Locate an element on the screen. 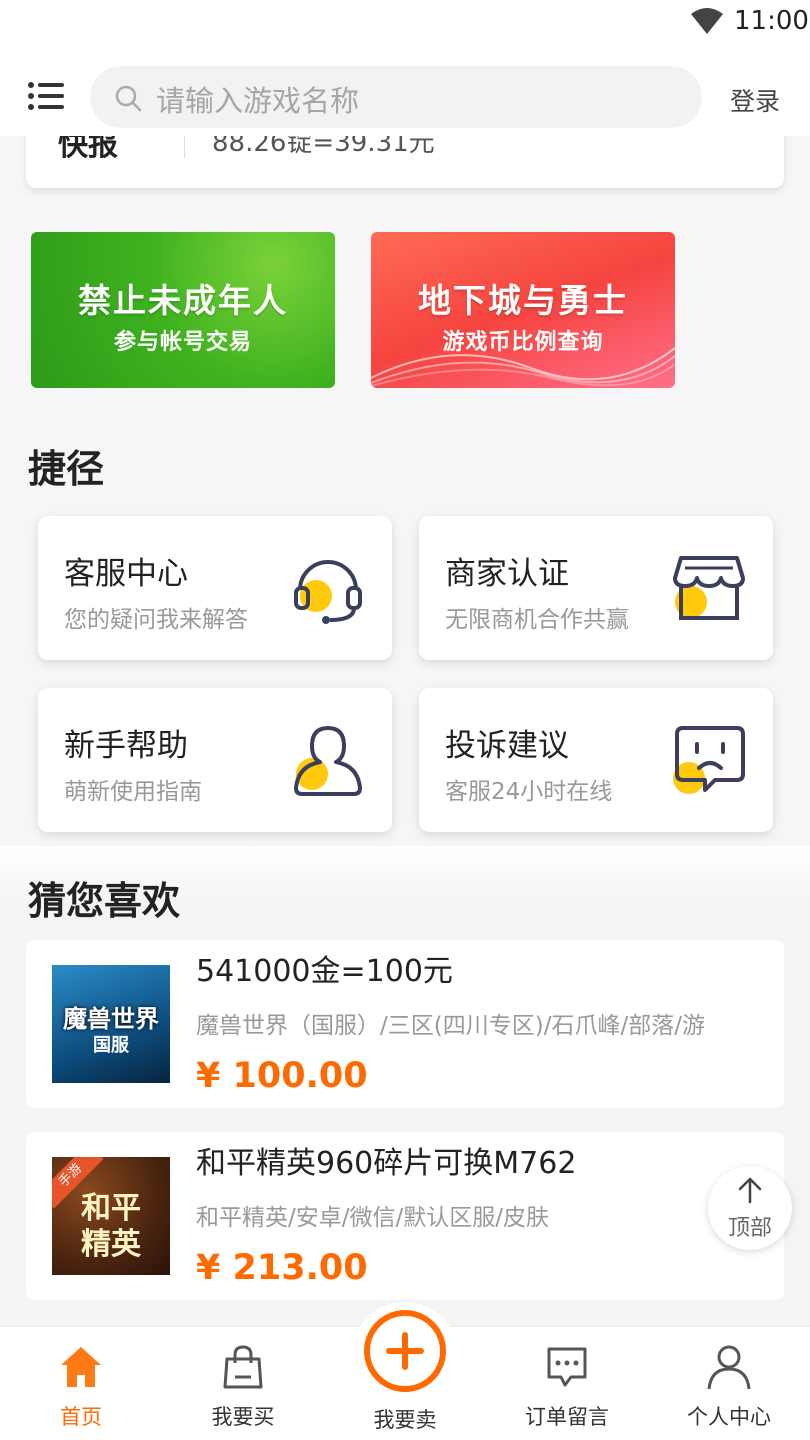 This screenshot has width=810, height=1440. news-card: 快报 88.26锭=39.31元 is located at coordinates (405, 162).